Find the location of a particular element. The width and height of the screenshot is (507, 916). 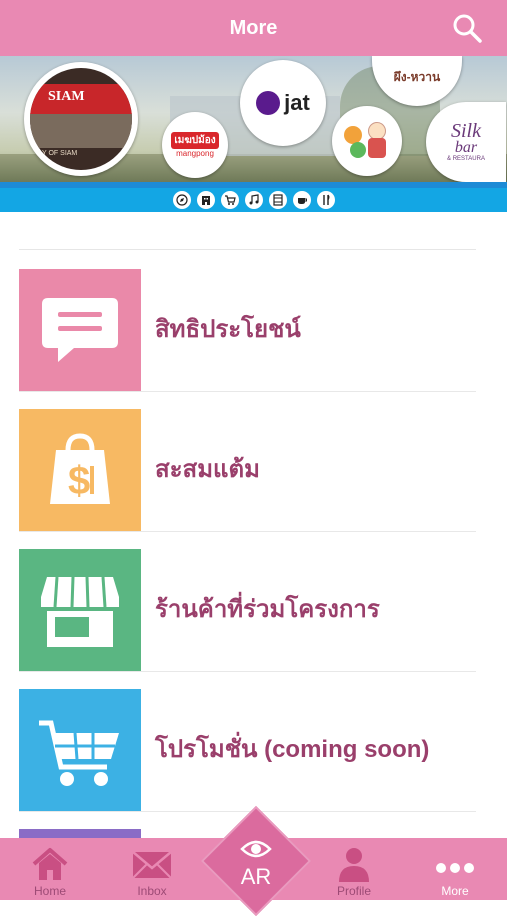

menu-label: โปรโมชั่น (coming soon) is located at coordinates (292, 749).